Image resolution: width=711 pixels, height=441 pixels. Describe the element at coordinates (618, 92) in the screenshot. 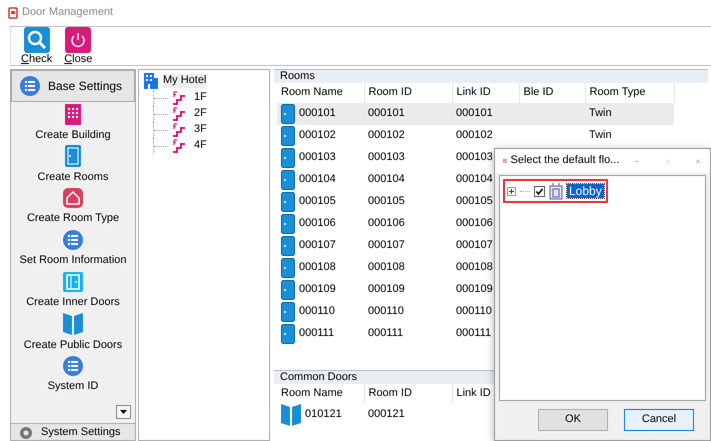

I see `column-header: Room Type` at that location.